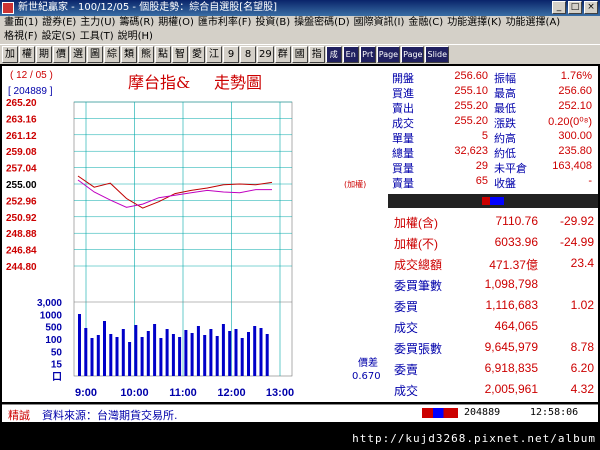 The image size is (600, 450). I want to click on toolbar-button-13: 9, so click(231, 54).